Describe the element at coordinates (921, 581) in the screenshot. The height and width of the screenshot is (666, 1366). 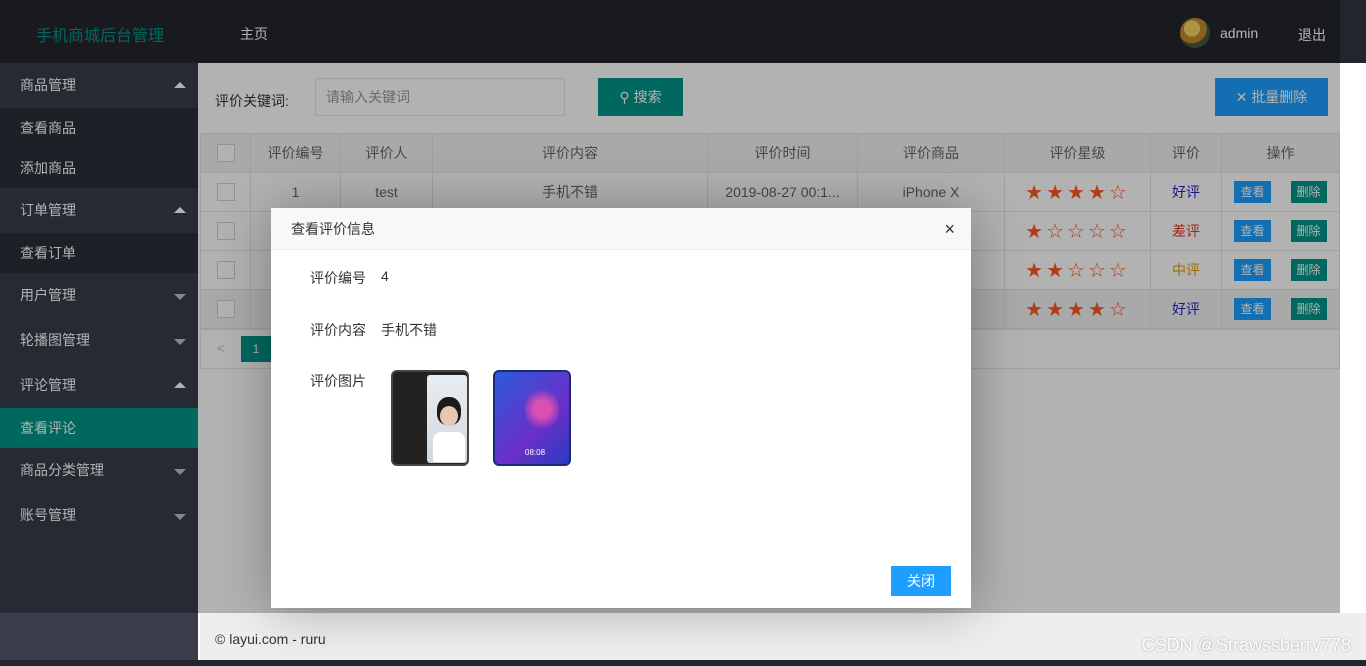
I see `modal-close-button: 关闭` at that location.